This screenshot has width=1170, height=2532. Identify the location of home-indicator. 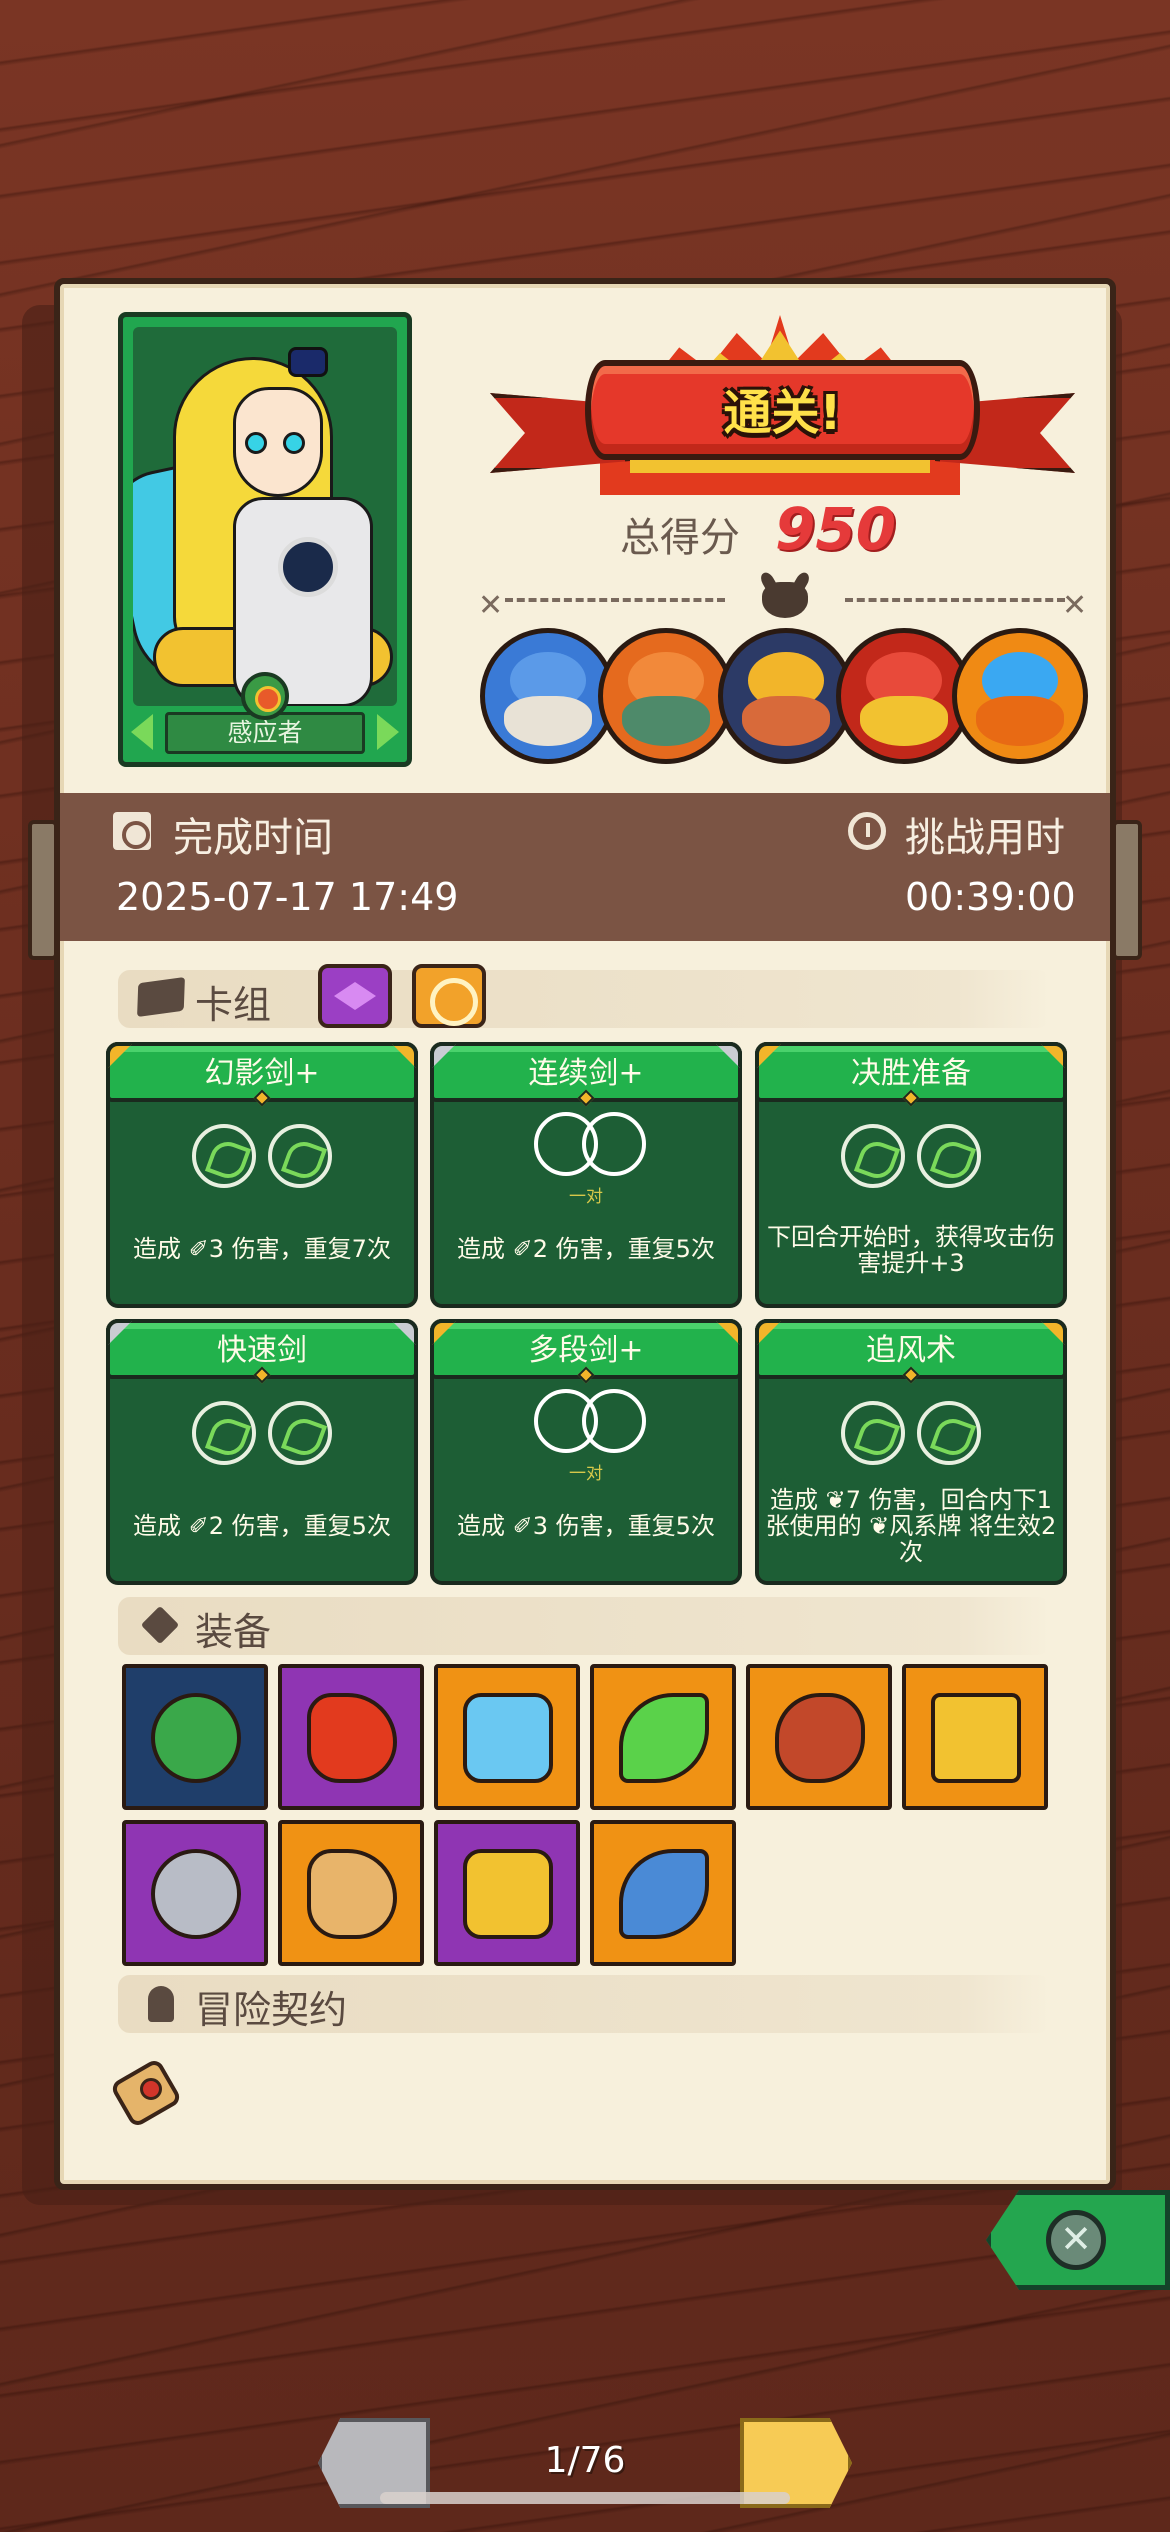
(585, 2498).